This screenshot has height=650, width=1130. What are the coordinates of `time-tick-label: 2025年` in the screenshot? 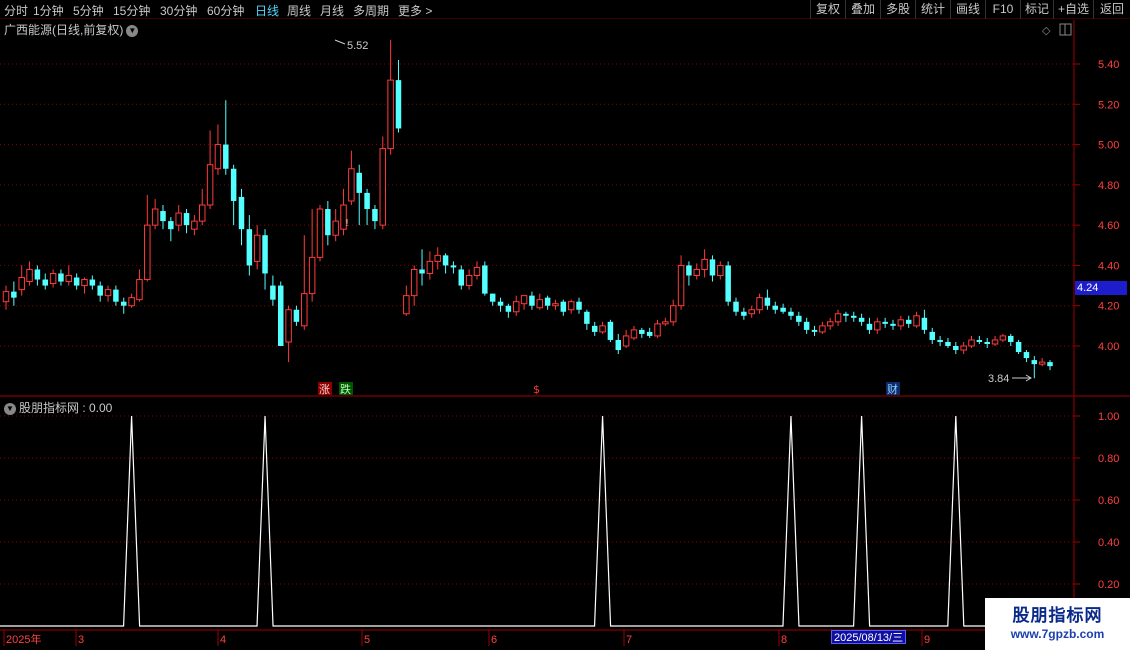 It's located at (23, 639).